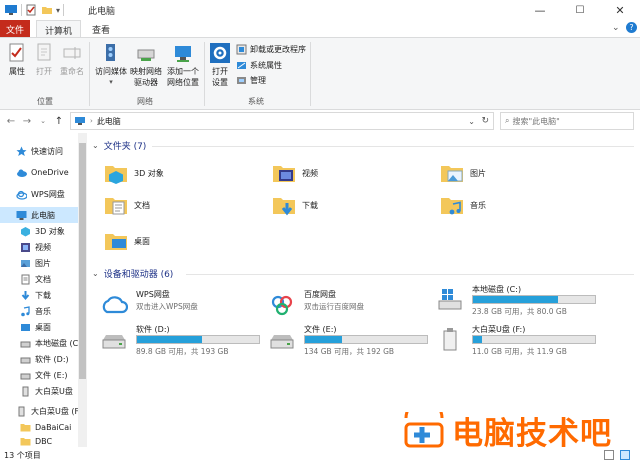 Image resolution: width=640 pixels, height=464 pixels. I want to click on folder-music: 音乐, so click(515, 205).